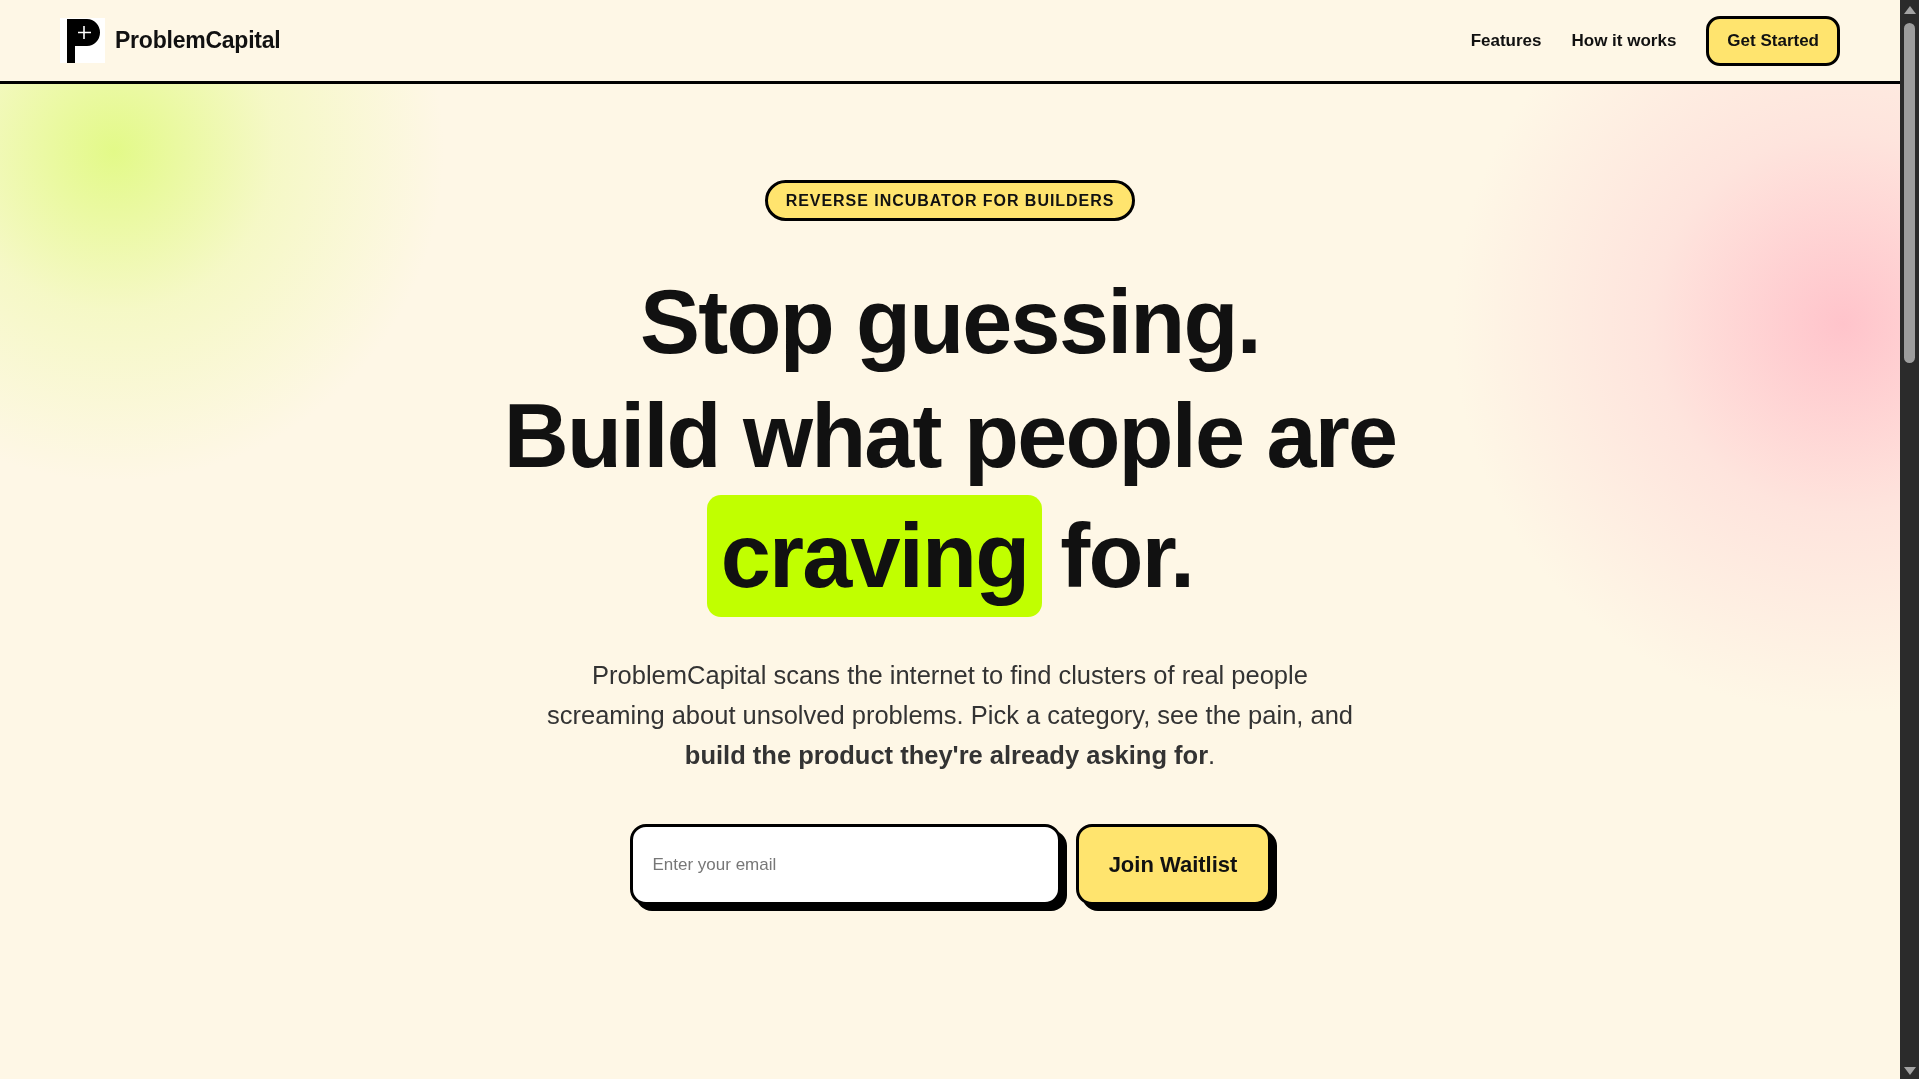 The image size is (1919, 1079). Describe the element at coordinates (845, 864) in the screenshot. I see `email-input-field: Enter your email` at that location.